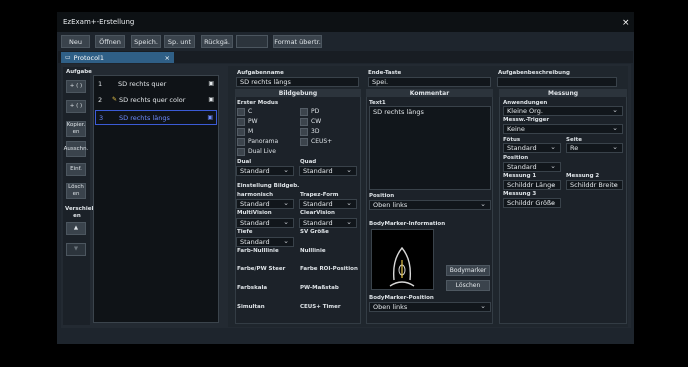 This screenshot has width=688, height=367. I want to click on quad-select: Standard, so click(328, 171).